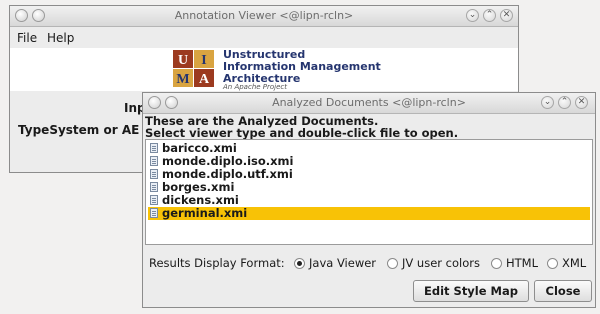  I want to click on window-title: Annotation Viewer <@lipn-rcln>, so click(264, 15).